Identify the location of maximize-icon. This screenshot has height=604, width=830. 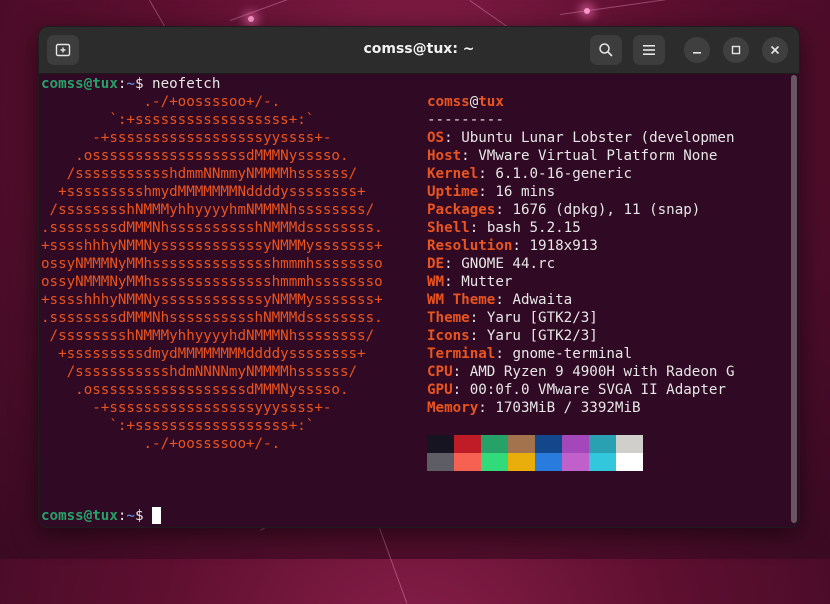
(736, 50).